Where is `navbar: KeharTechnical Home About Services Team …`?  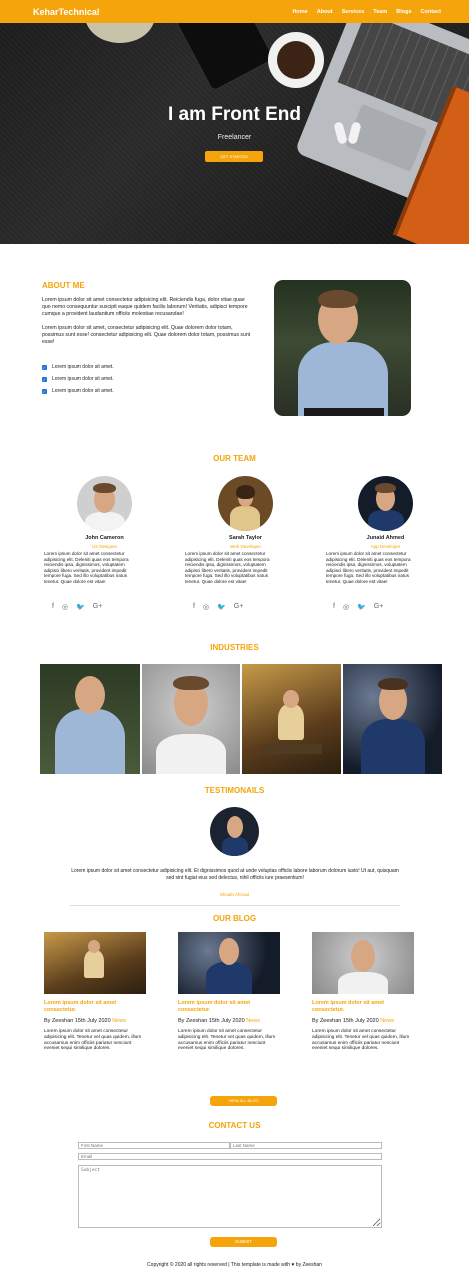
navbar: KeharTechnical Home About Services Team … is located at coordinates (234, 11).